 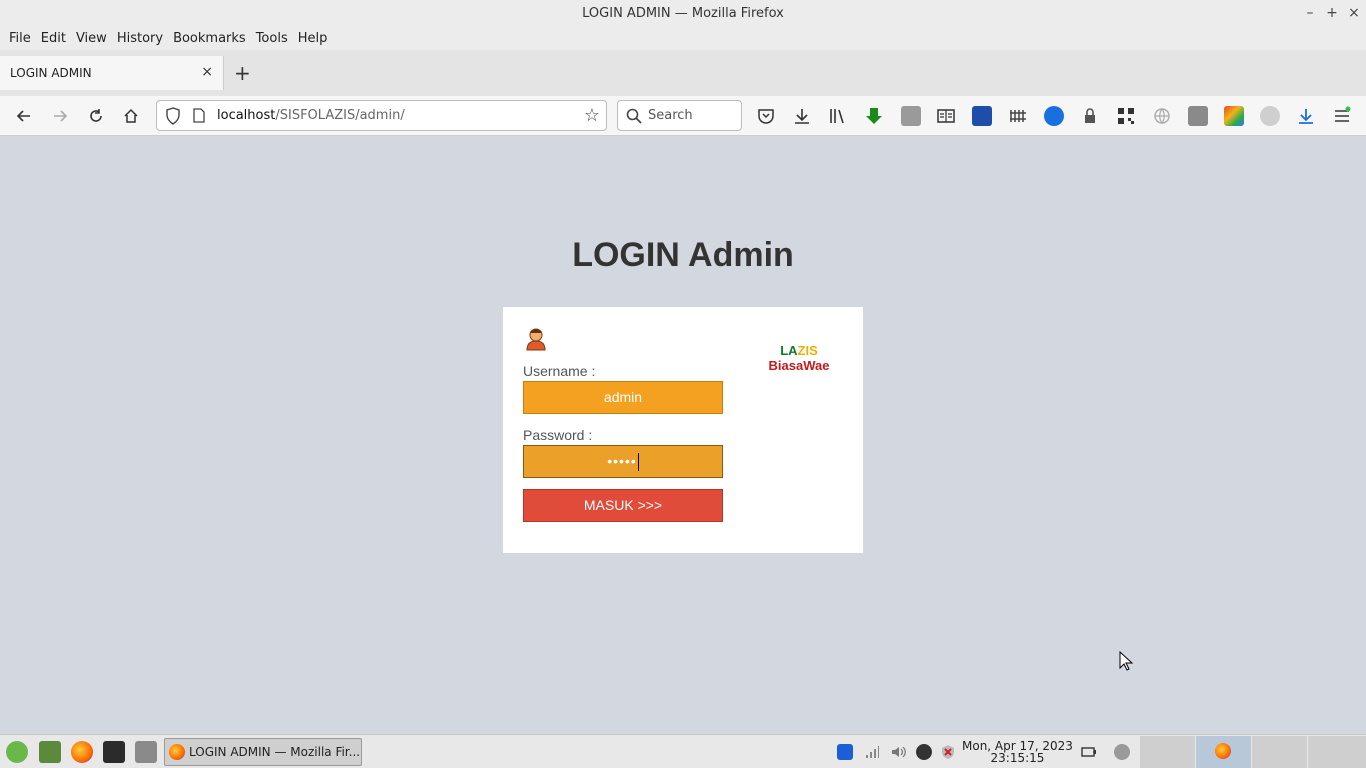 I want to click on back-icon, so click(x=24, y=116).